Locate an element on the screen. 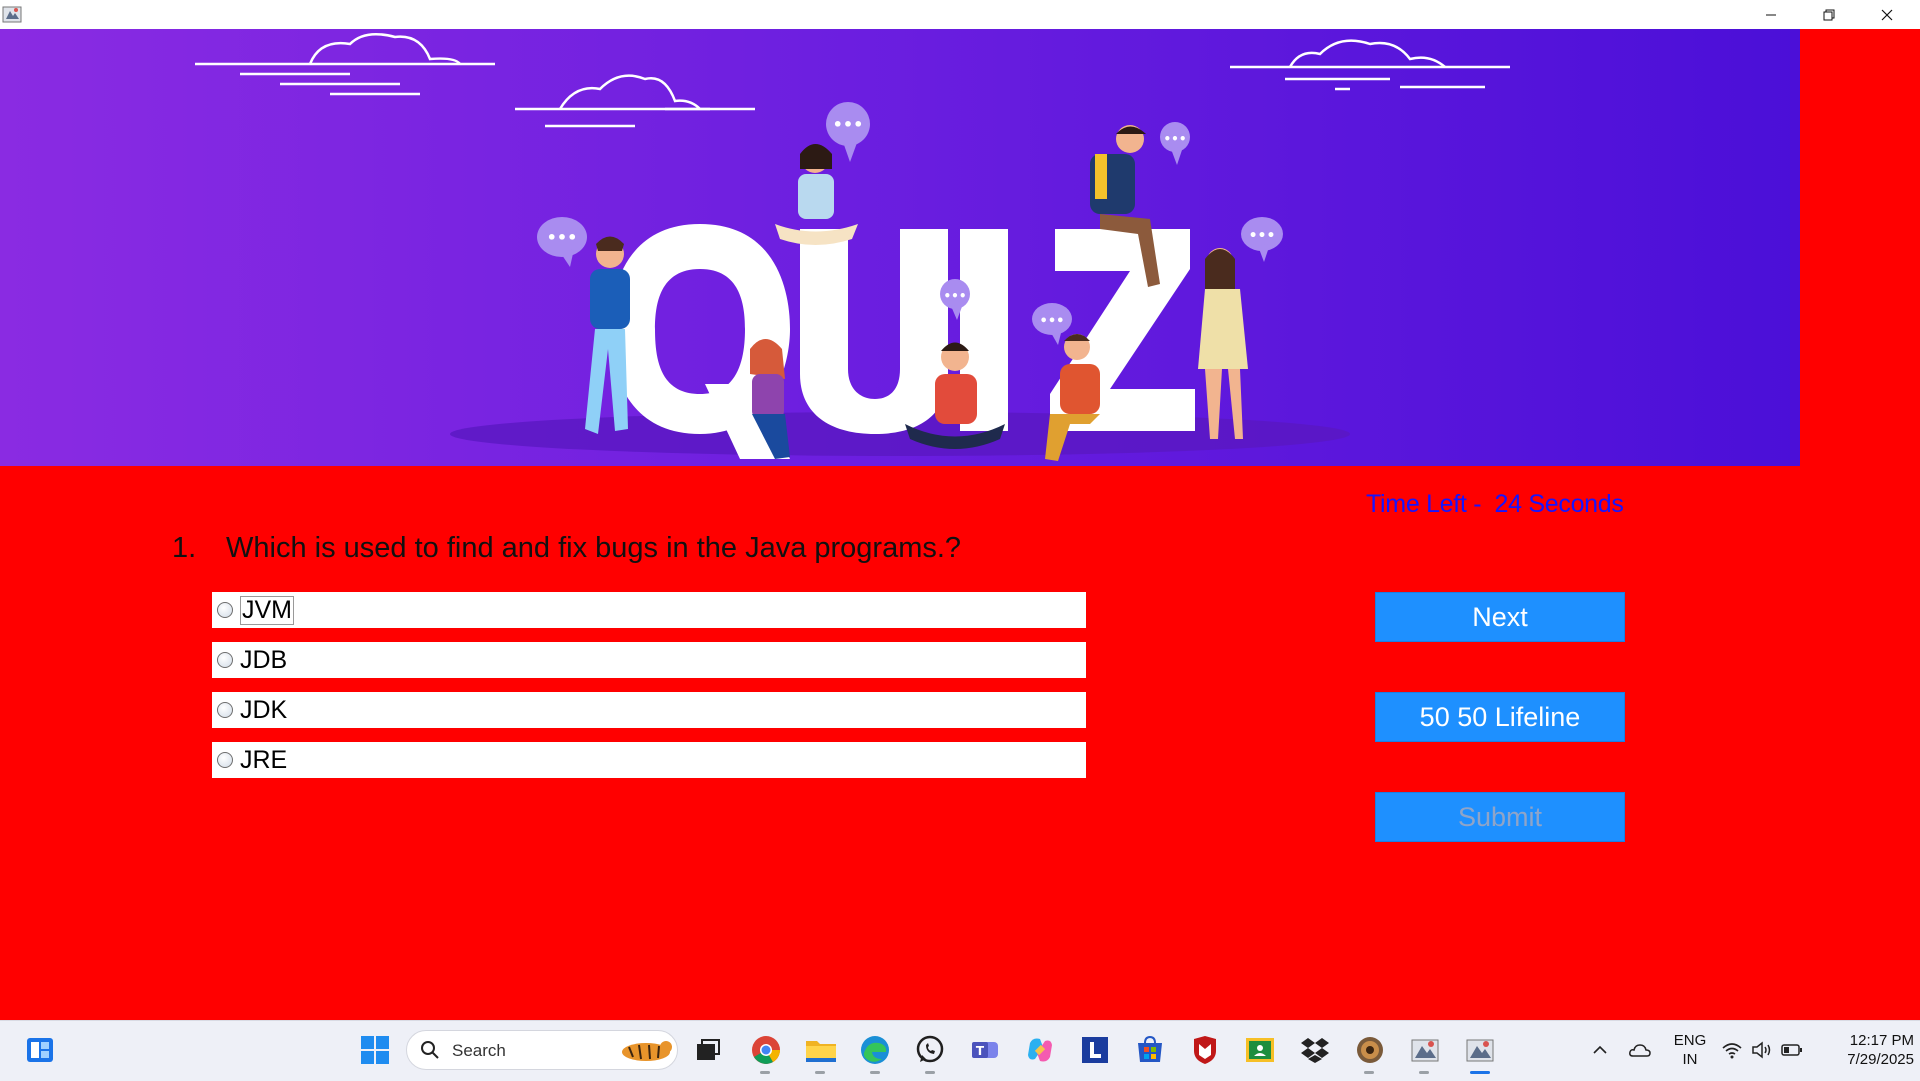 Image resolution: width=1920 pixels, height=1081 pixels. whatsapp-icon is located at coordinates (930, 1050).